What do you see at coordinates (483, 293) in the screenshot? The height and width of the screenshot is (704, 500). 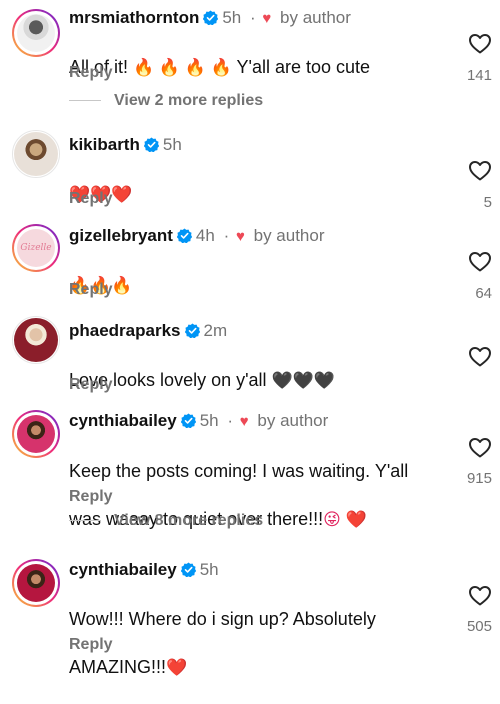 I see `like-count: 64` at bounding box center [483, 293].